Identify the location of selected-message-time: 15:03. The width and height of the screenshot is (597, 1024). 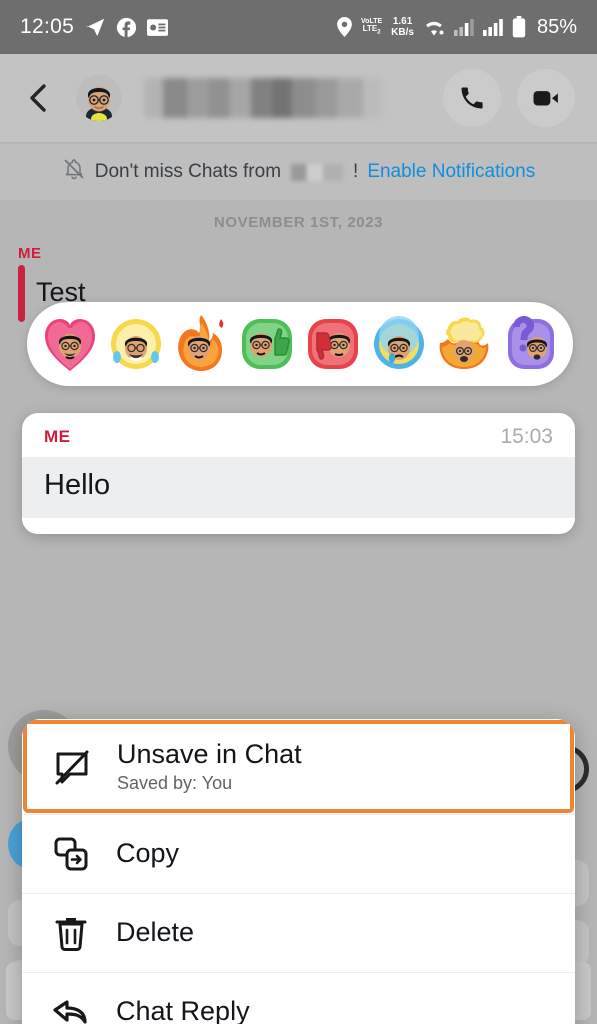
(526, 436).